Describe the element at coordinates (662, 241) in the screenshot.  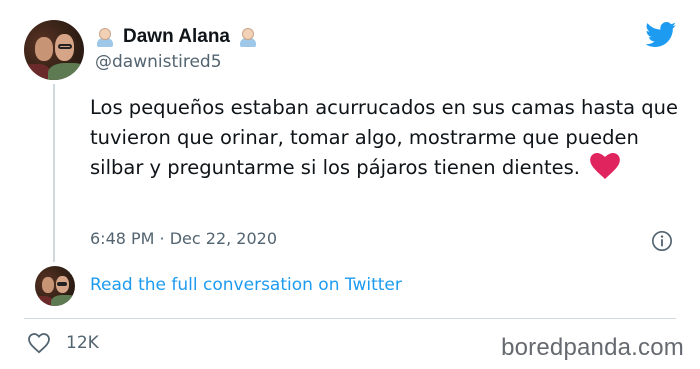
I see `info-icon` at that location.